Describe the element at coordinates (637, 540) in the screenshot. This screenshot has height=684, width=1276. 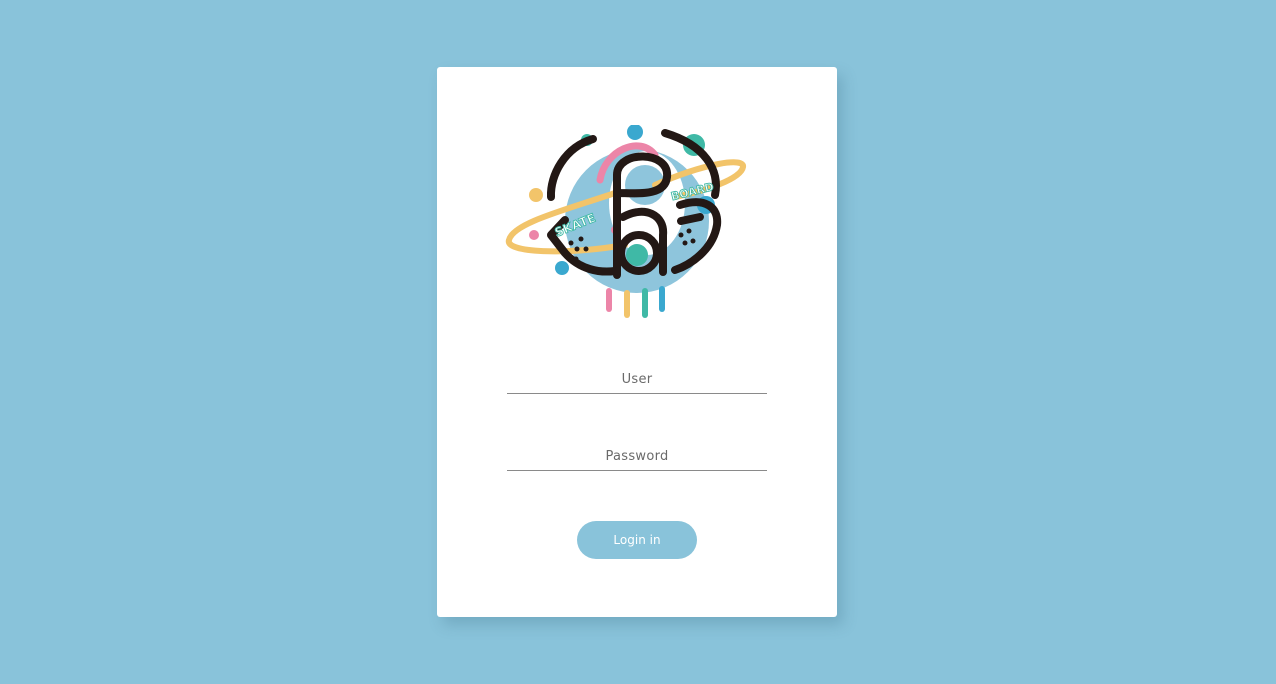
I see `login-button: Login in` at that location.